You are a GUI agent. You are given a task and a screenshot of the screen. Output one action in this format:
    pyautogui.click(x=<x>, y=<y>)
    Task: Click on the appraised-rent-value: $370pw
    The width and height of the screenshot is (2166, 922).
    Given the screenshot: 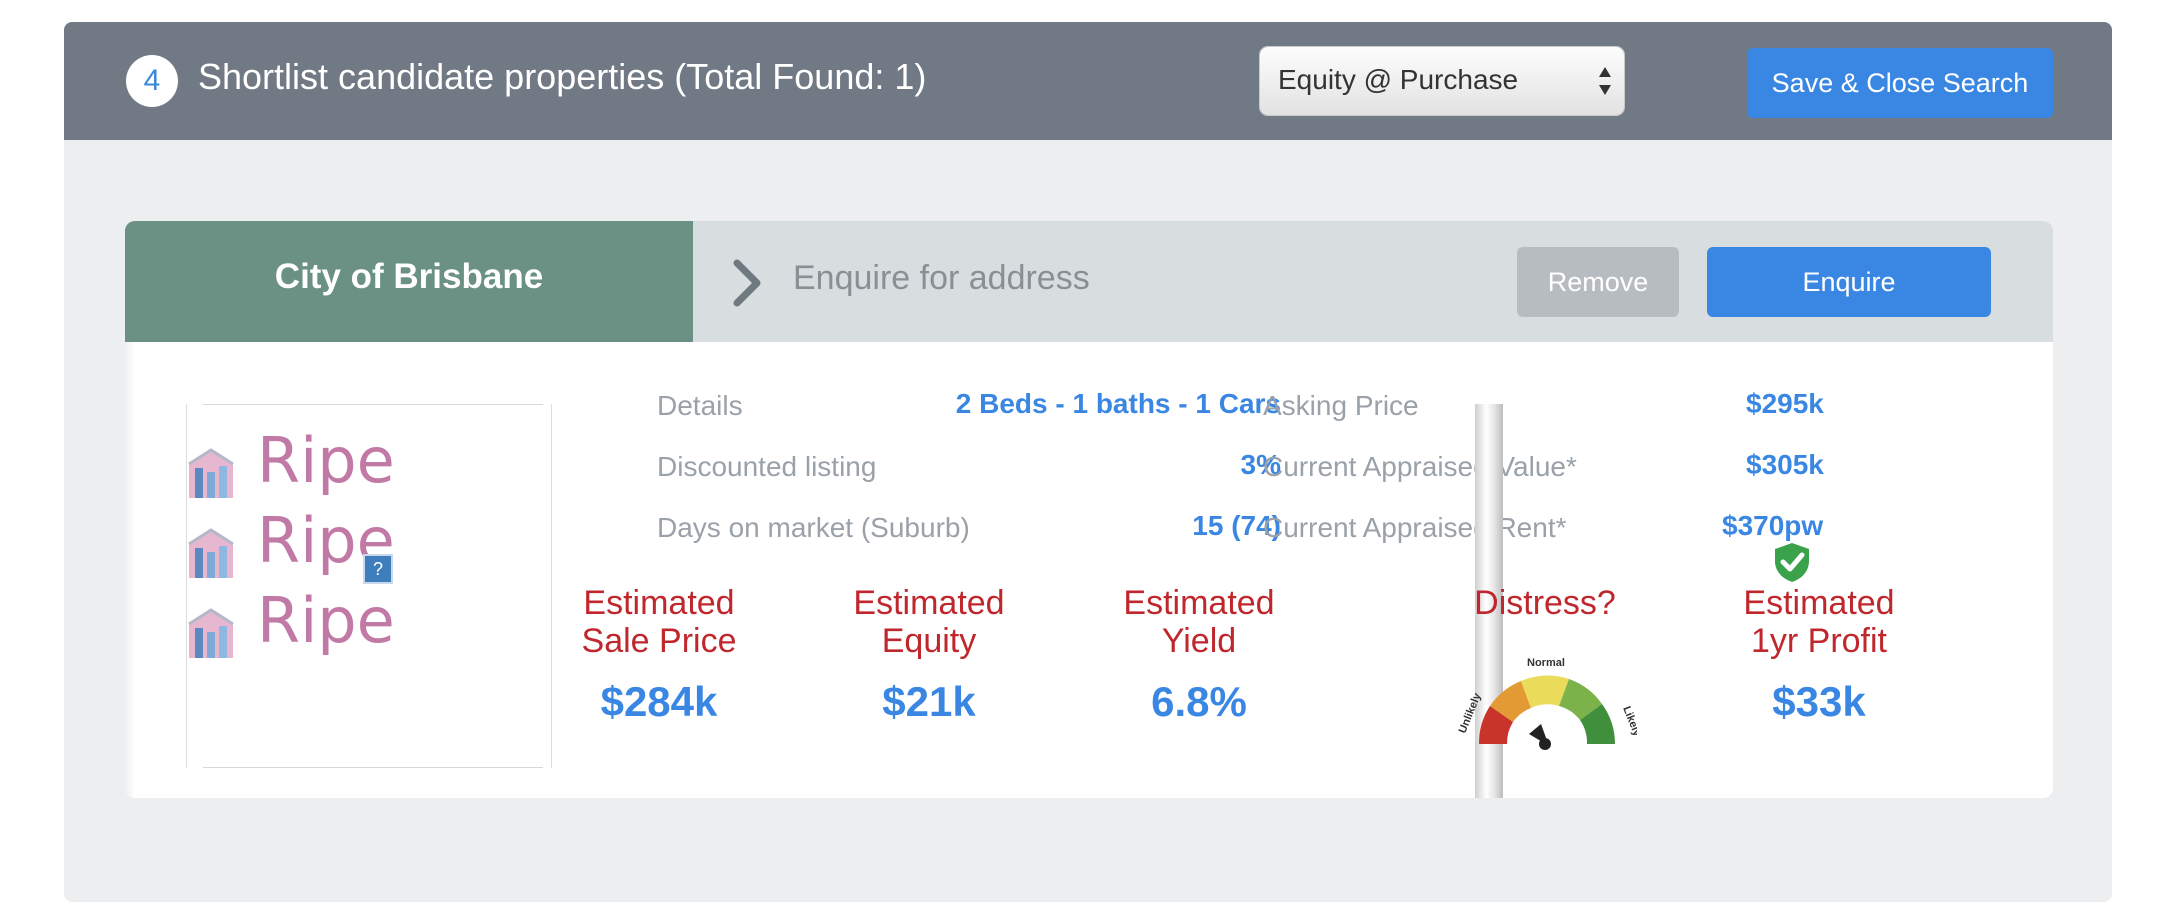 What is the action you would take?
    pyautogui.click(x=1773, y=525)
    